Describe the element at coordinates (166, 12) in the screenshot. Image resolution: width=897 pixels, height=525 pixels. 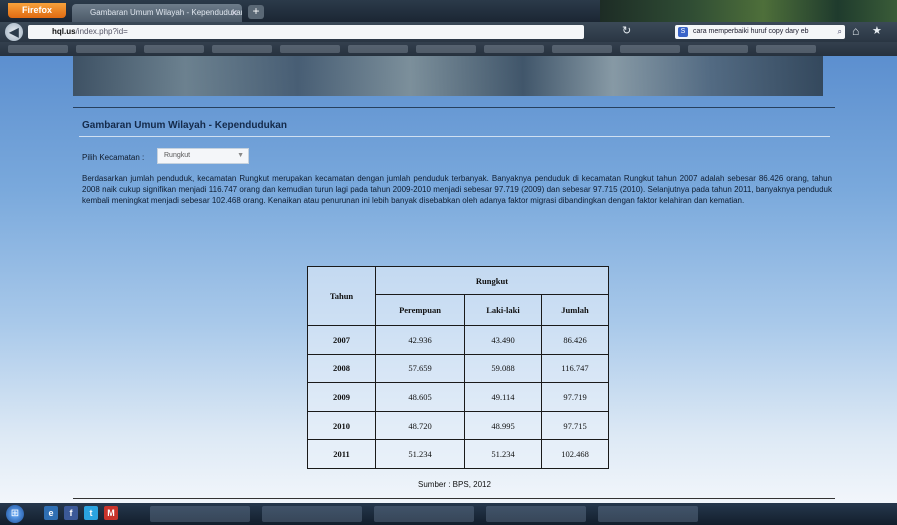
I see `tab-title: Gambaran Umum Wilayah - Kependudukan` at that location.